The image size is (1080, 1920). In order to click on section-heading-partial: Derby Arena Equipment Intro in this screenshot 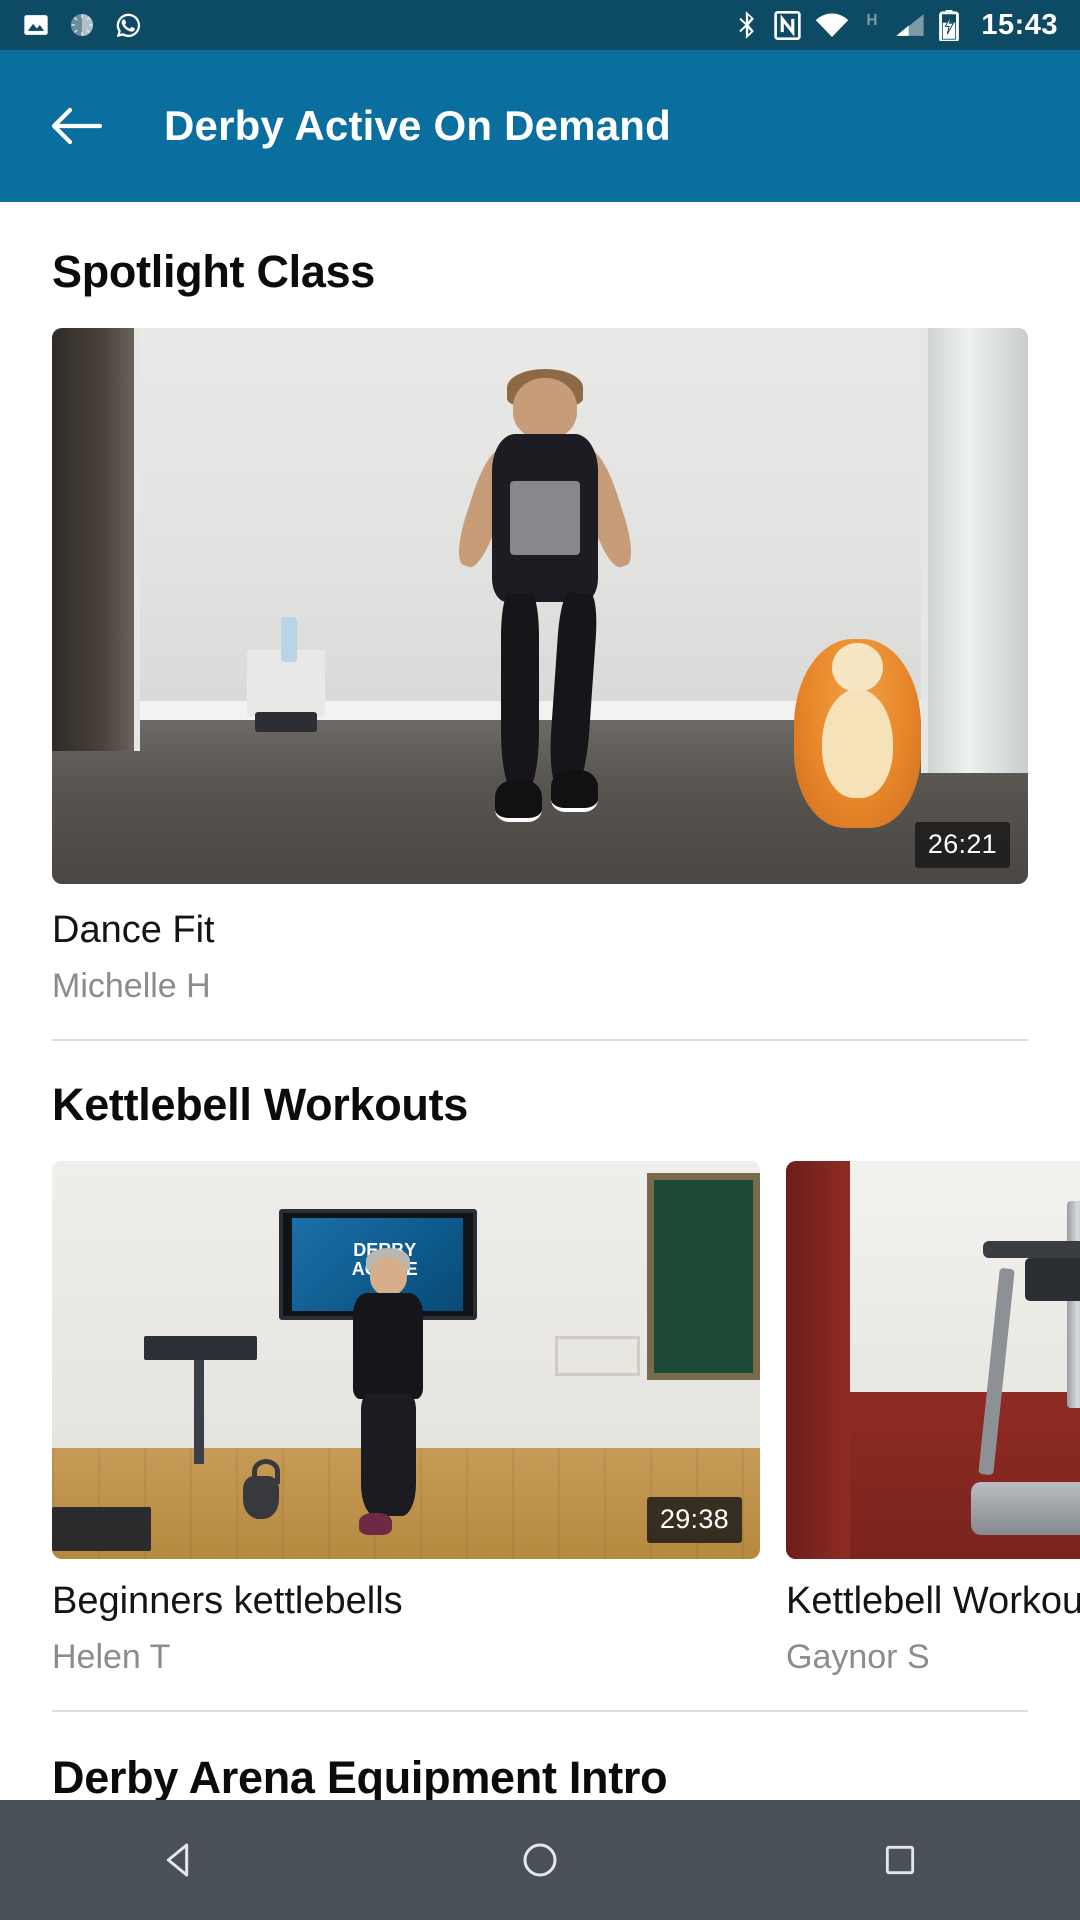, I will do `click(360, 1778)`.